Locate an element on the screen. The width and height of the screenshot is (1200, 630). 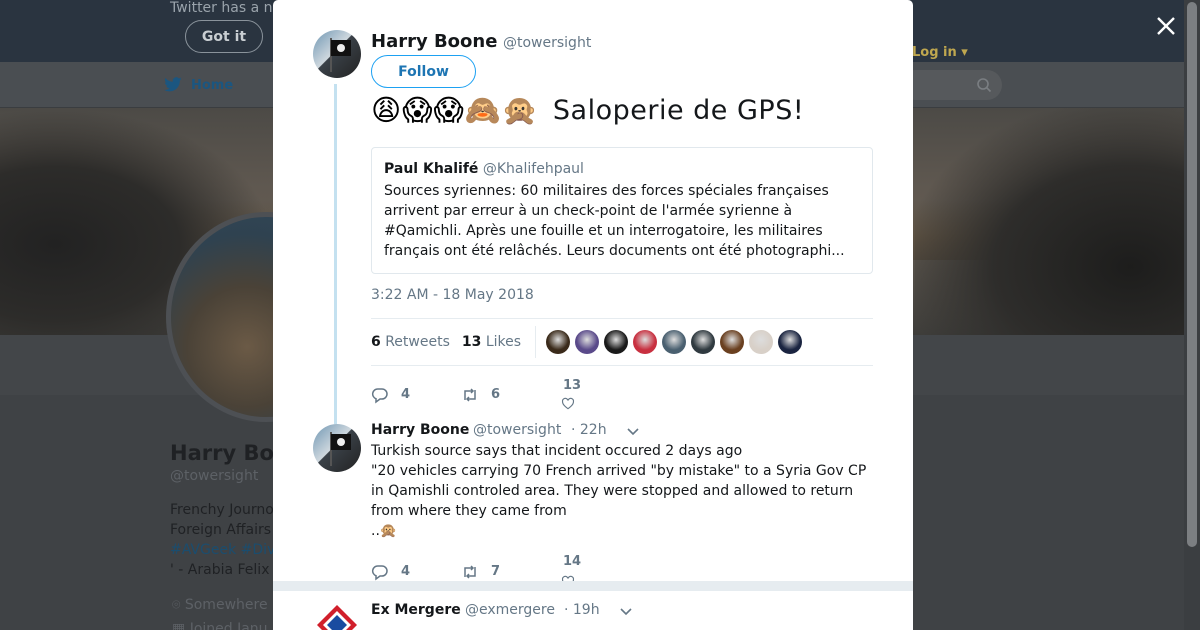
tweet-text-words: Saloperie de GPS! is located at coordinates (678, 110).